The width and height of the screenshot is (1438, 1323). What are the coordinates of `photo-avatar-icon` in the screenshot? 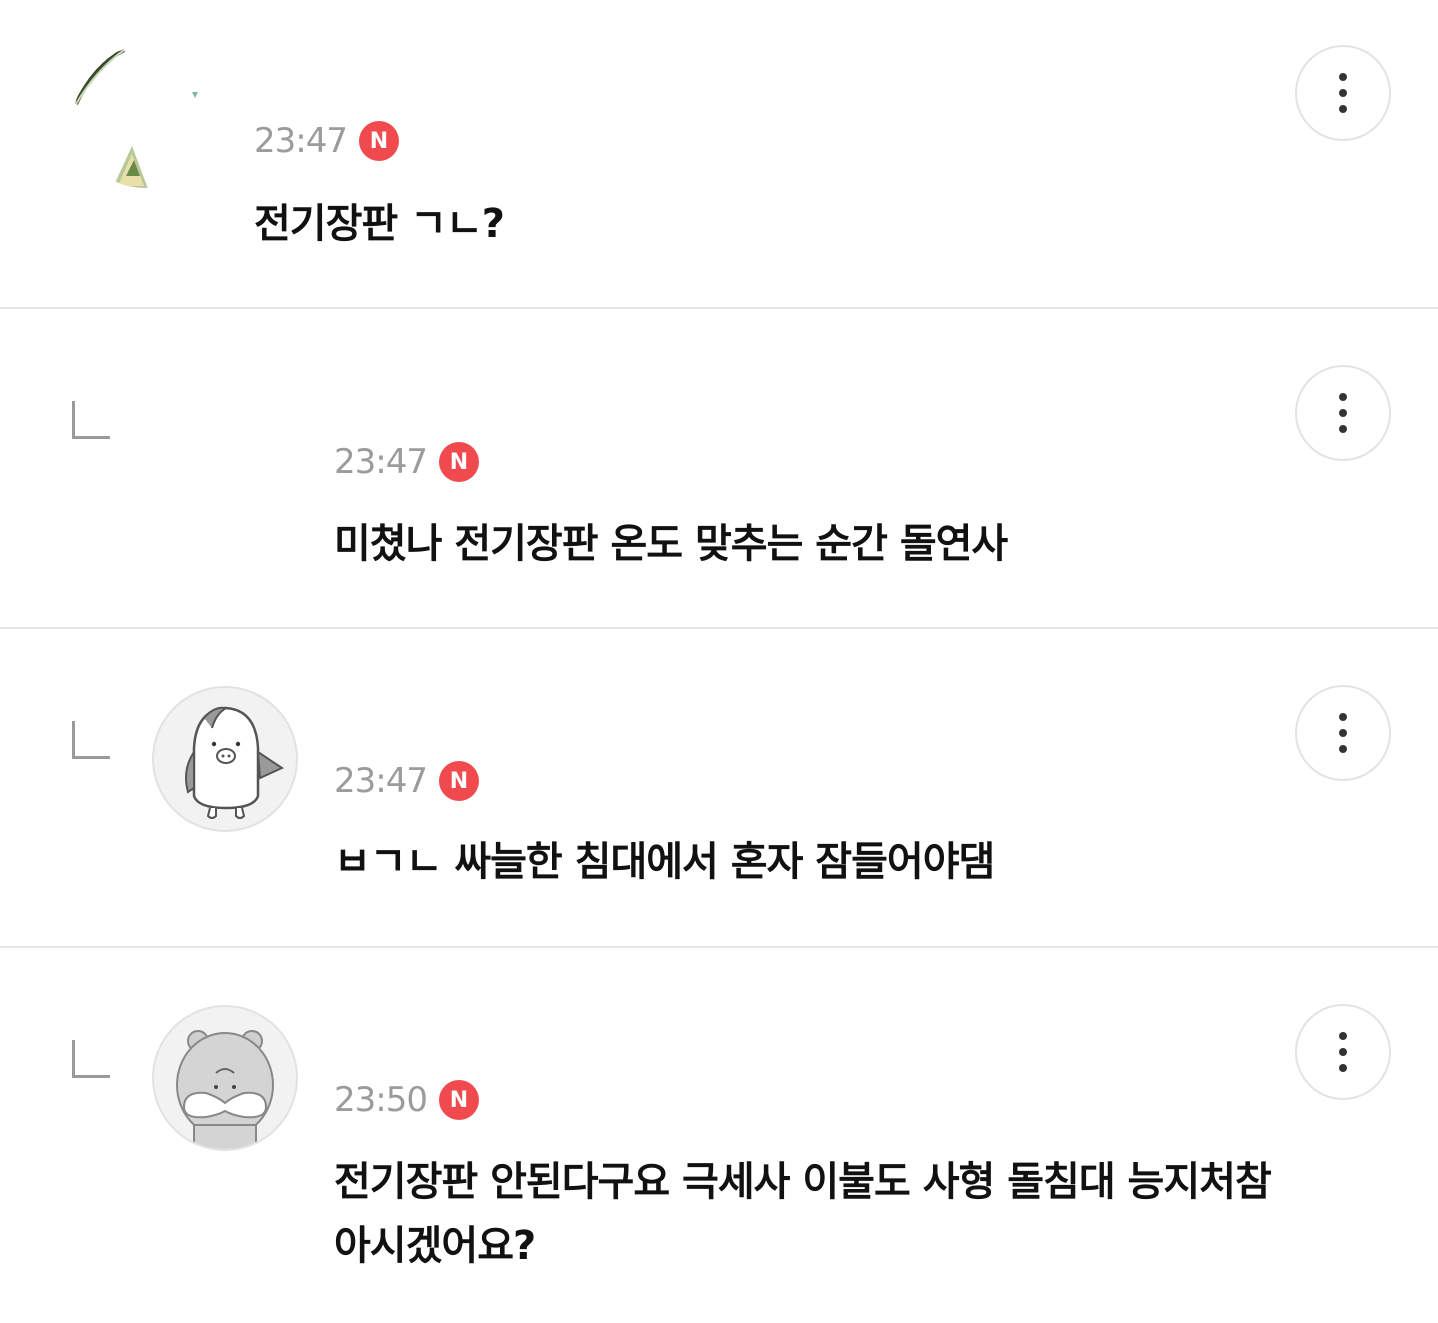 It's located at (136, 118).